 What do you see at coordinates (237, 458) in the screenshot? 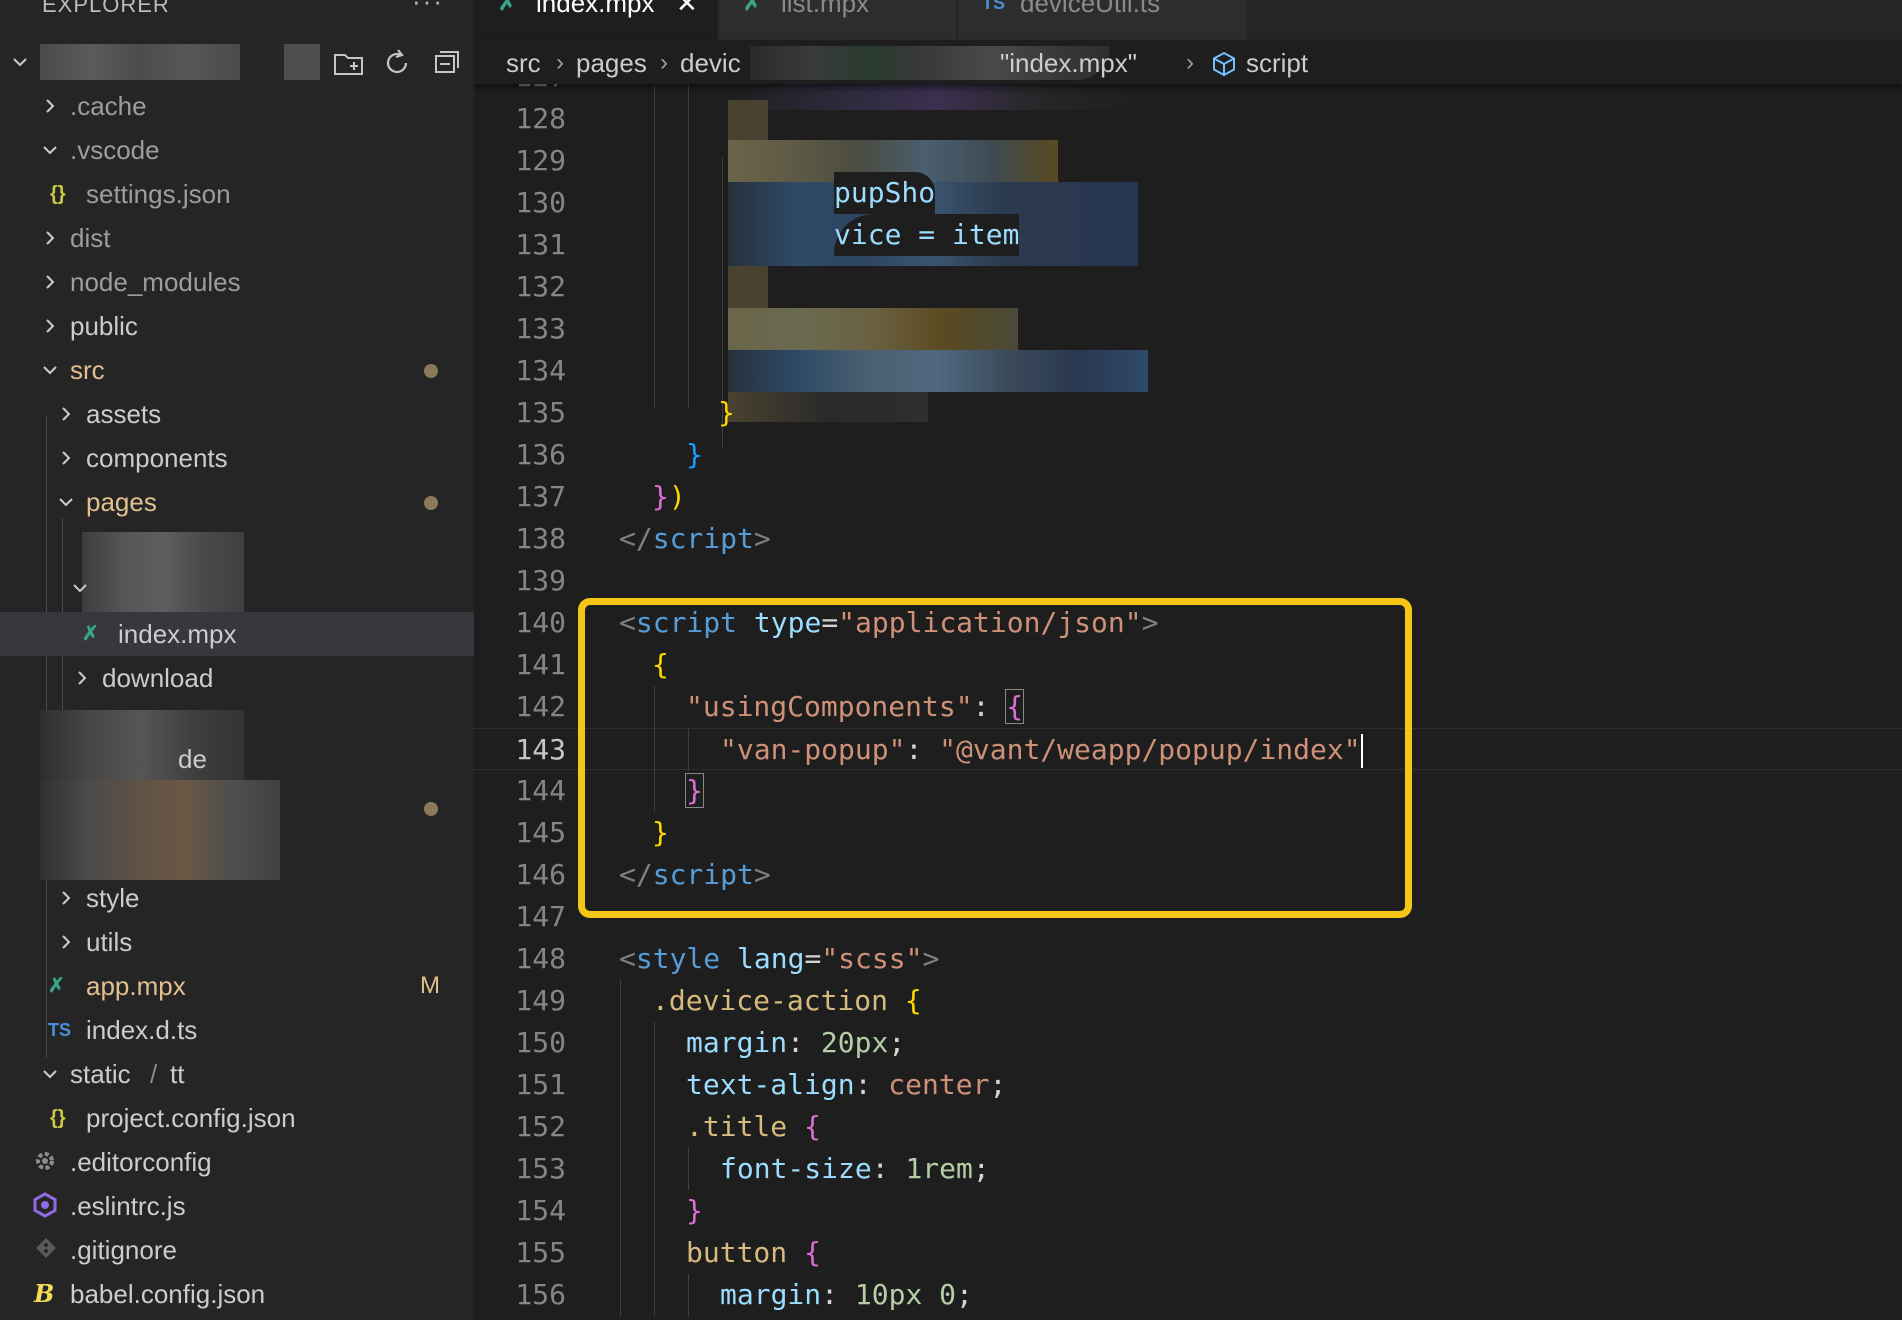
I see `tree-item-components: components` at bounding box center [237, 458].